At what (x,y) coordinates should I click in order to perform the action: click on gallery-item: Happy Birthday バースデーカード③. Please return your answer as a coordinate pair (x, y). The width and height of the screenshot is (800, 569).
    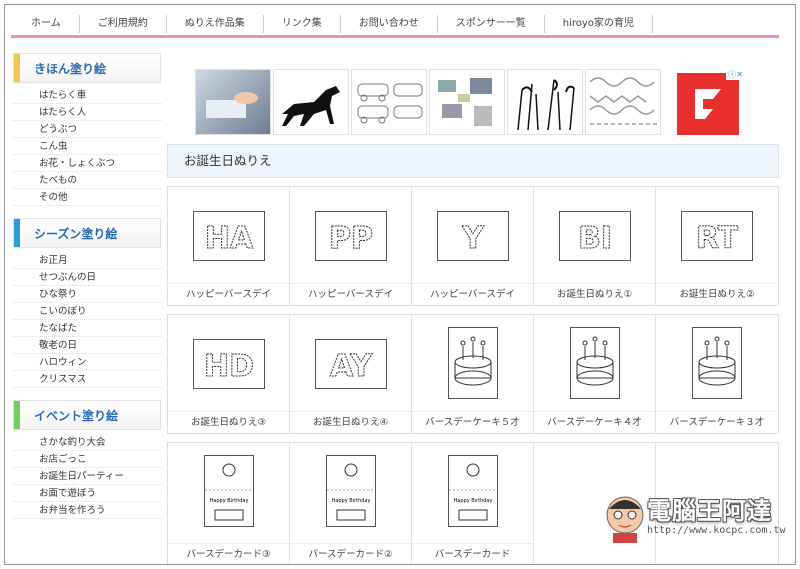
    Looking at the image, I should click on (229, 503).